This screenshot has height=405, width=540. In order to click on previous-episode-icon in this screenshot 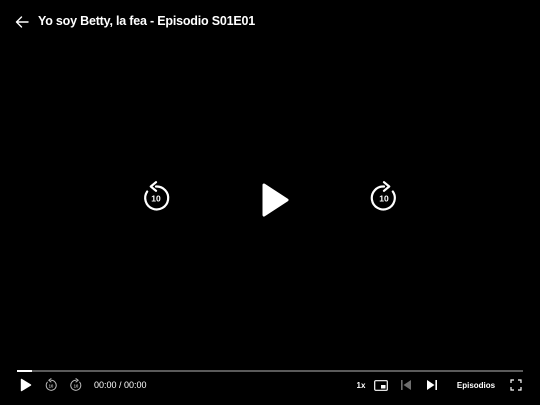, I will do `click(406, 385)`.